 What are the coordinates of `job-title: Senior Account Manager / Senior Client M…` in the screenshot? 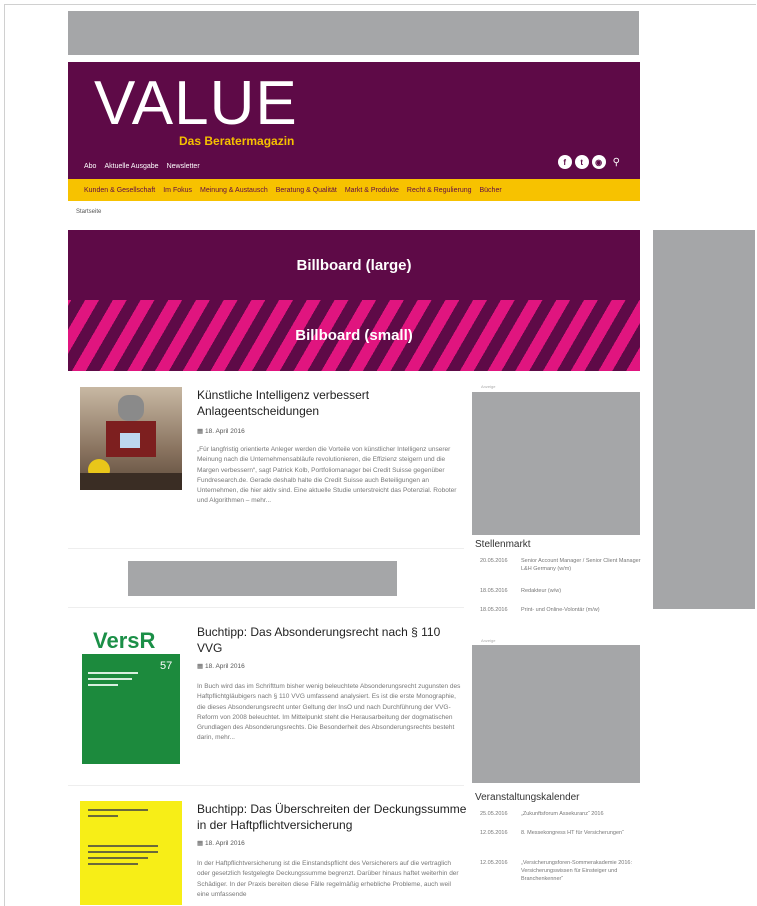 It's located at (583, 565).